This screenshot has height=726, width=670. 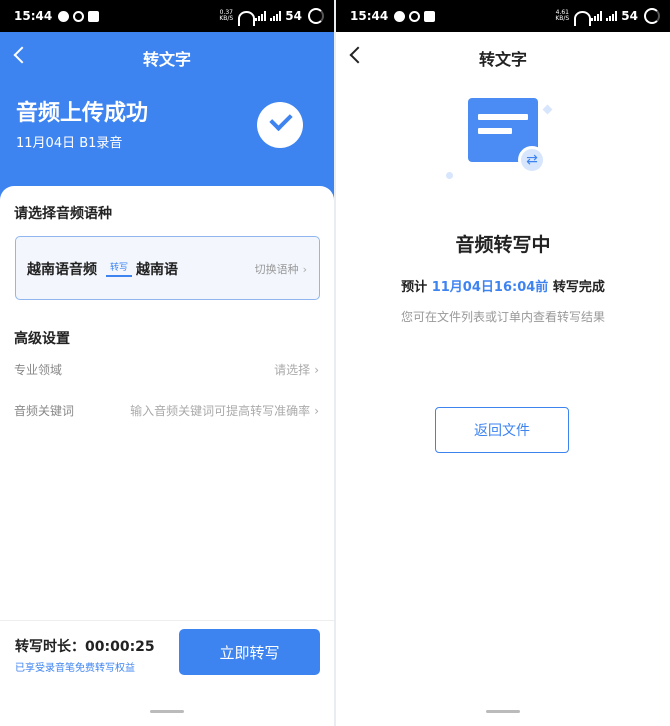 I want to click on language-section-title: 请选择音频语种, so click(x=63, y=214).